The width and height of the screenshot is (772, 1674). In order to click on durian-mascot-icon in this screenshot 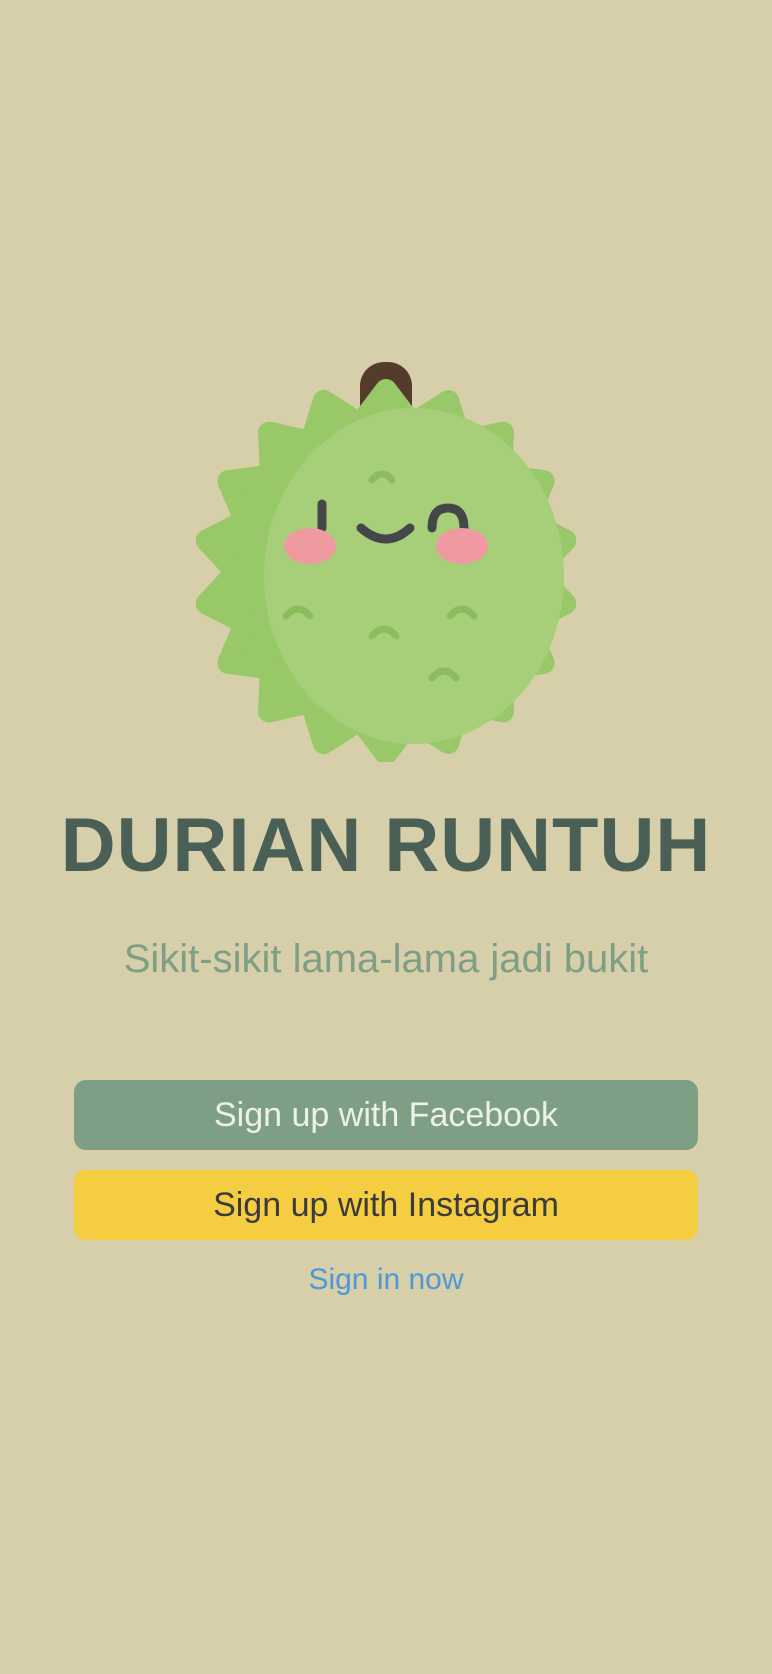, I will do `click(386, 561)`.